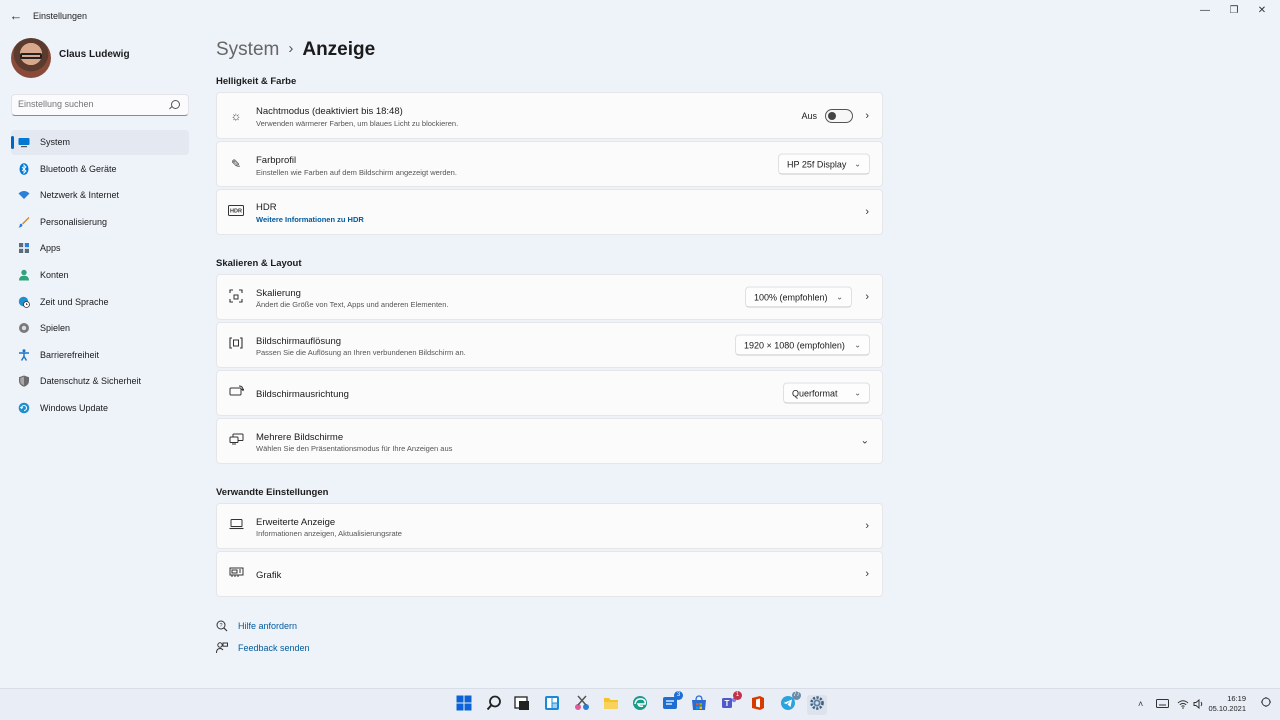 The width and height of the screenshot is (1280, 720). I want to click on section-heading-related: Verwandte Einstellungen, so click(272, 492).